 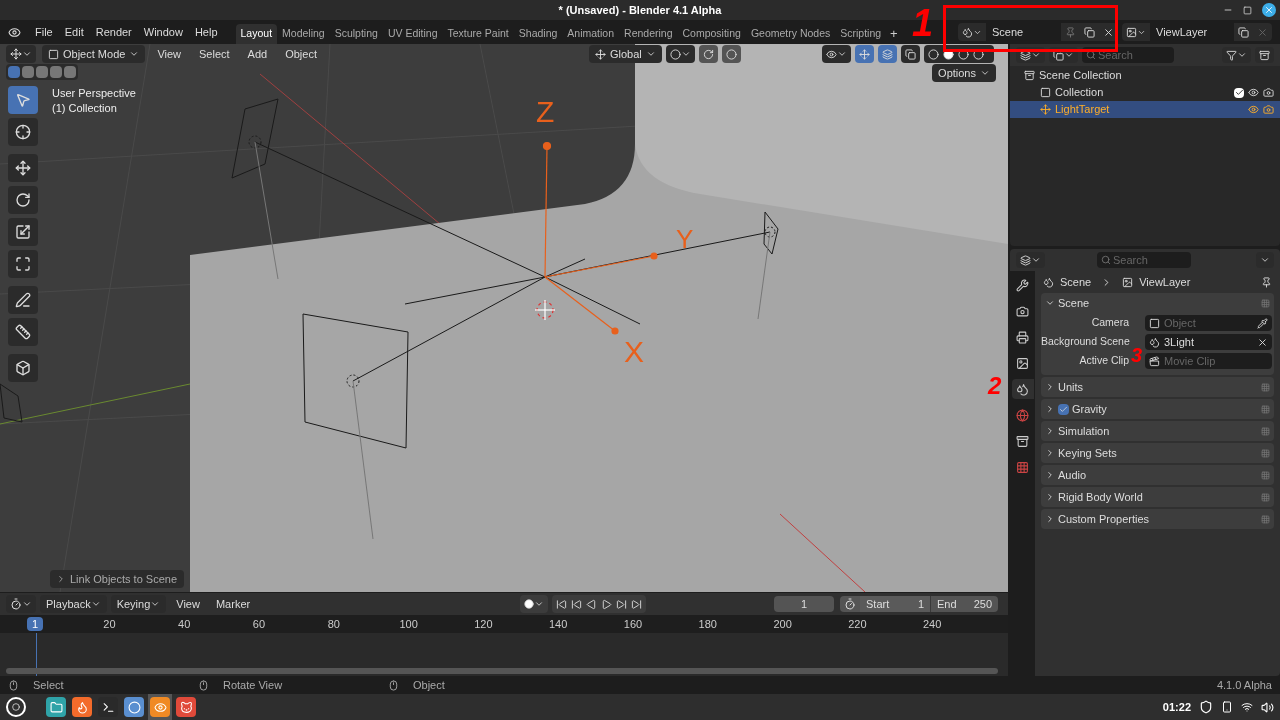 What do you see at coordinates (861, 34) in the screenshot?
I see `workspace-tab: Scripting` at bounding box center [861, 34].